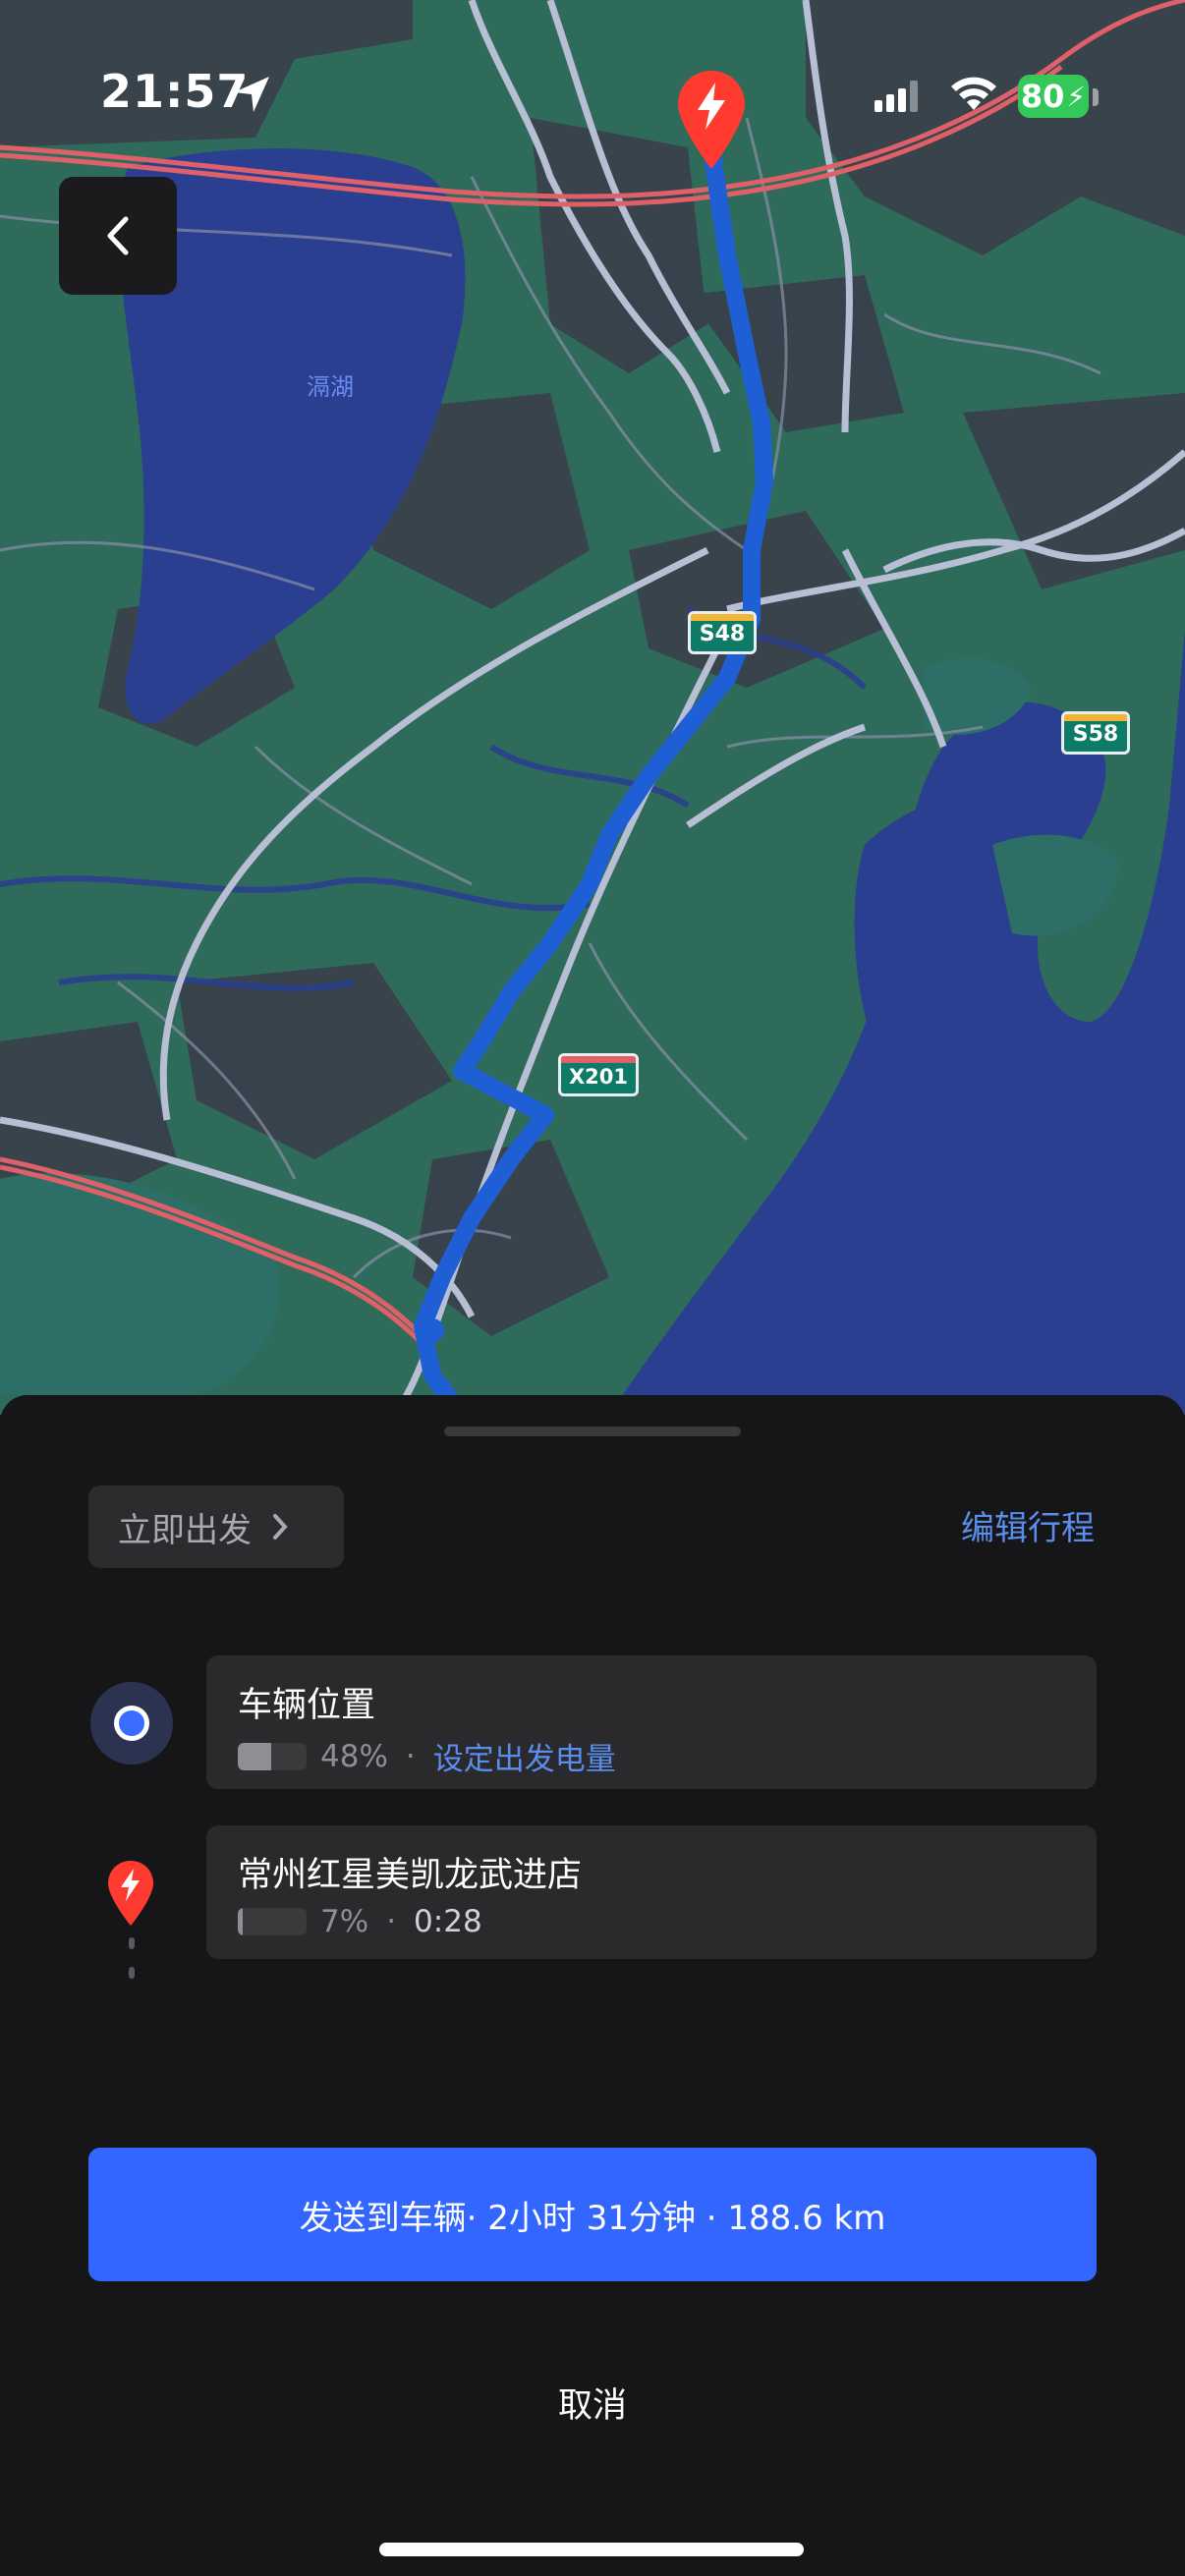 The height and width of the screenshot is (2576, 1185). What do you see at coordinates (525, 1756) in the screenshot?
I see `set-departure-charge-link: 设定出发电量` at bounding box center [525, 1756].